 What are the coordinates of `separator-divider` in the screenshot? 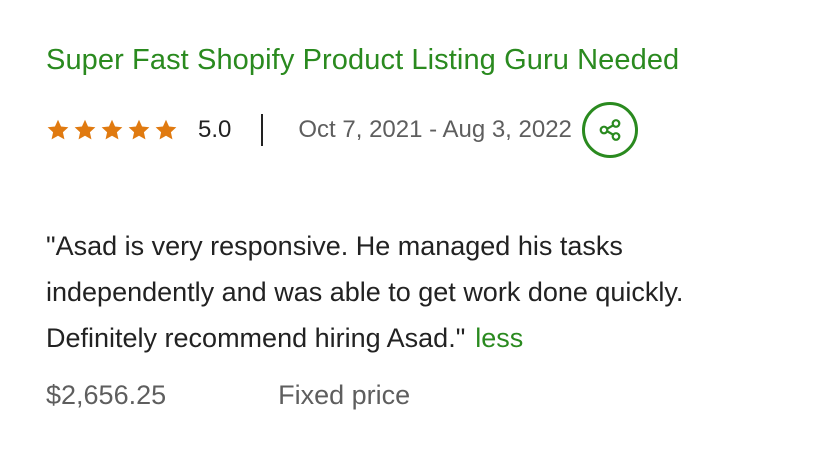 It's located at (262, 130).